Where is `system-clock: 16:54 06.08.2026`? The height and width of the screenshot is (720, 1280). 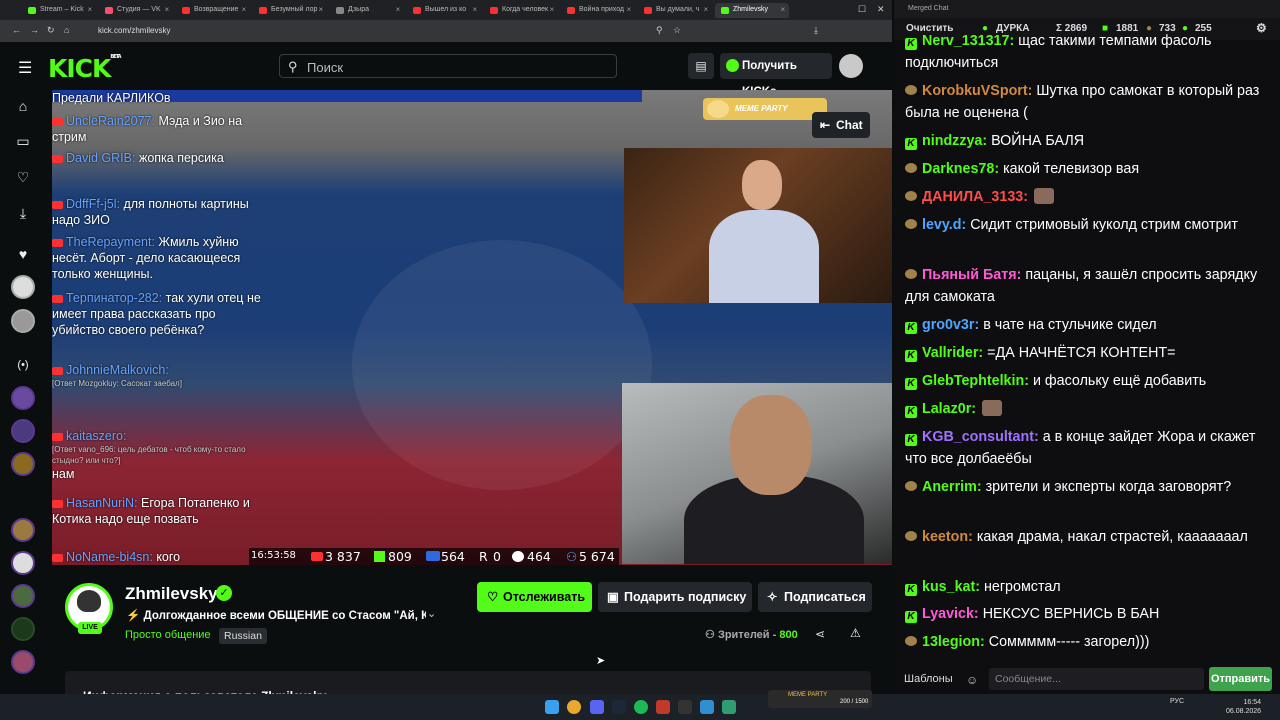 system-clock: 16:54 06.08.2026 is located at coordinates (1243, 707).